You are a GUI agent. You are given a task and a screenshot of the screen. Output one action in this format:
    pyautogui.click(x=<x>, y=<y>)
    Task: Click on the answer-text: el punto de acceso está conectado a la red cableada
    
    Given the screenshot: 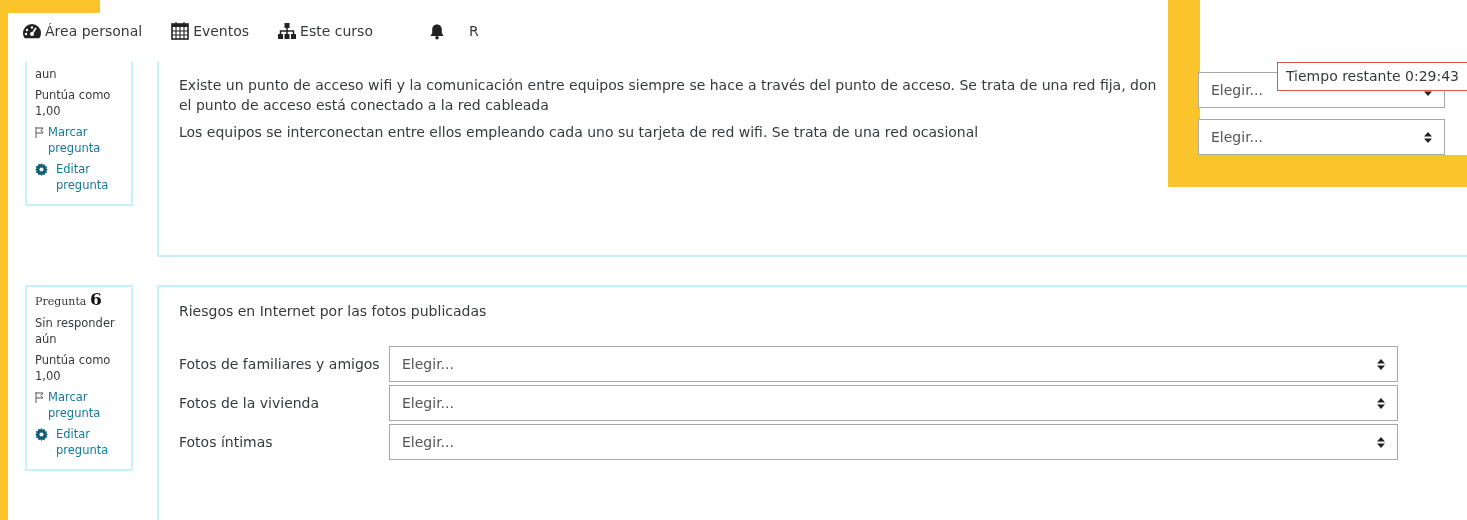 What is the action you would take?
    pyautogui.click(x=364, y=105)
    